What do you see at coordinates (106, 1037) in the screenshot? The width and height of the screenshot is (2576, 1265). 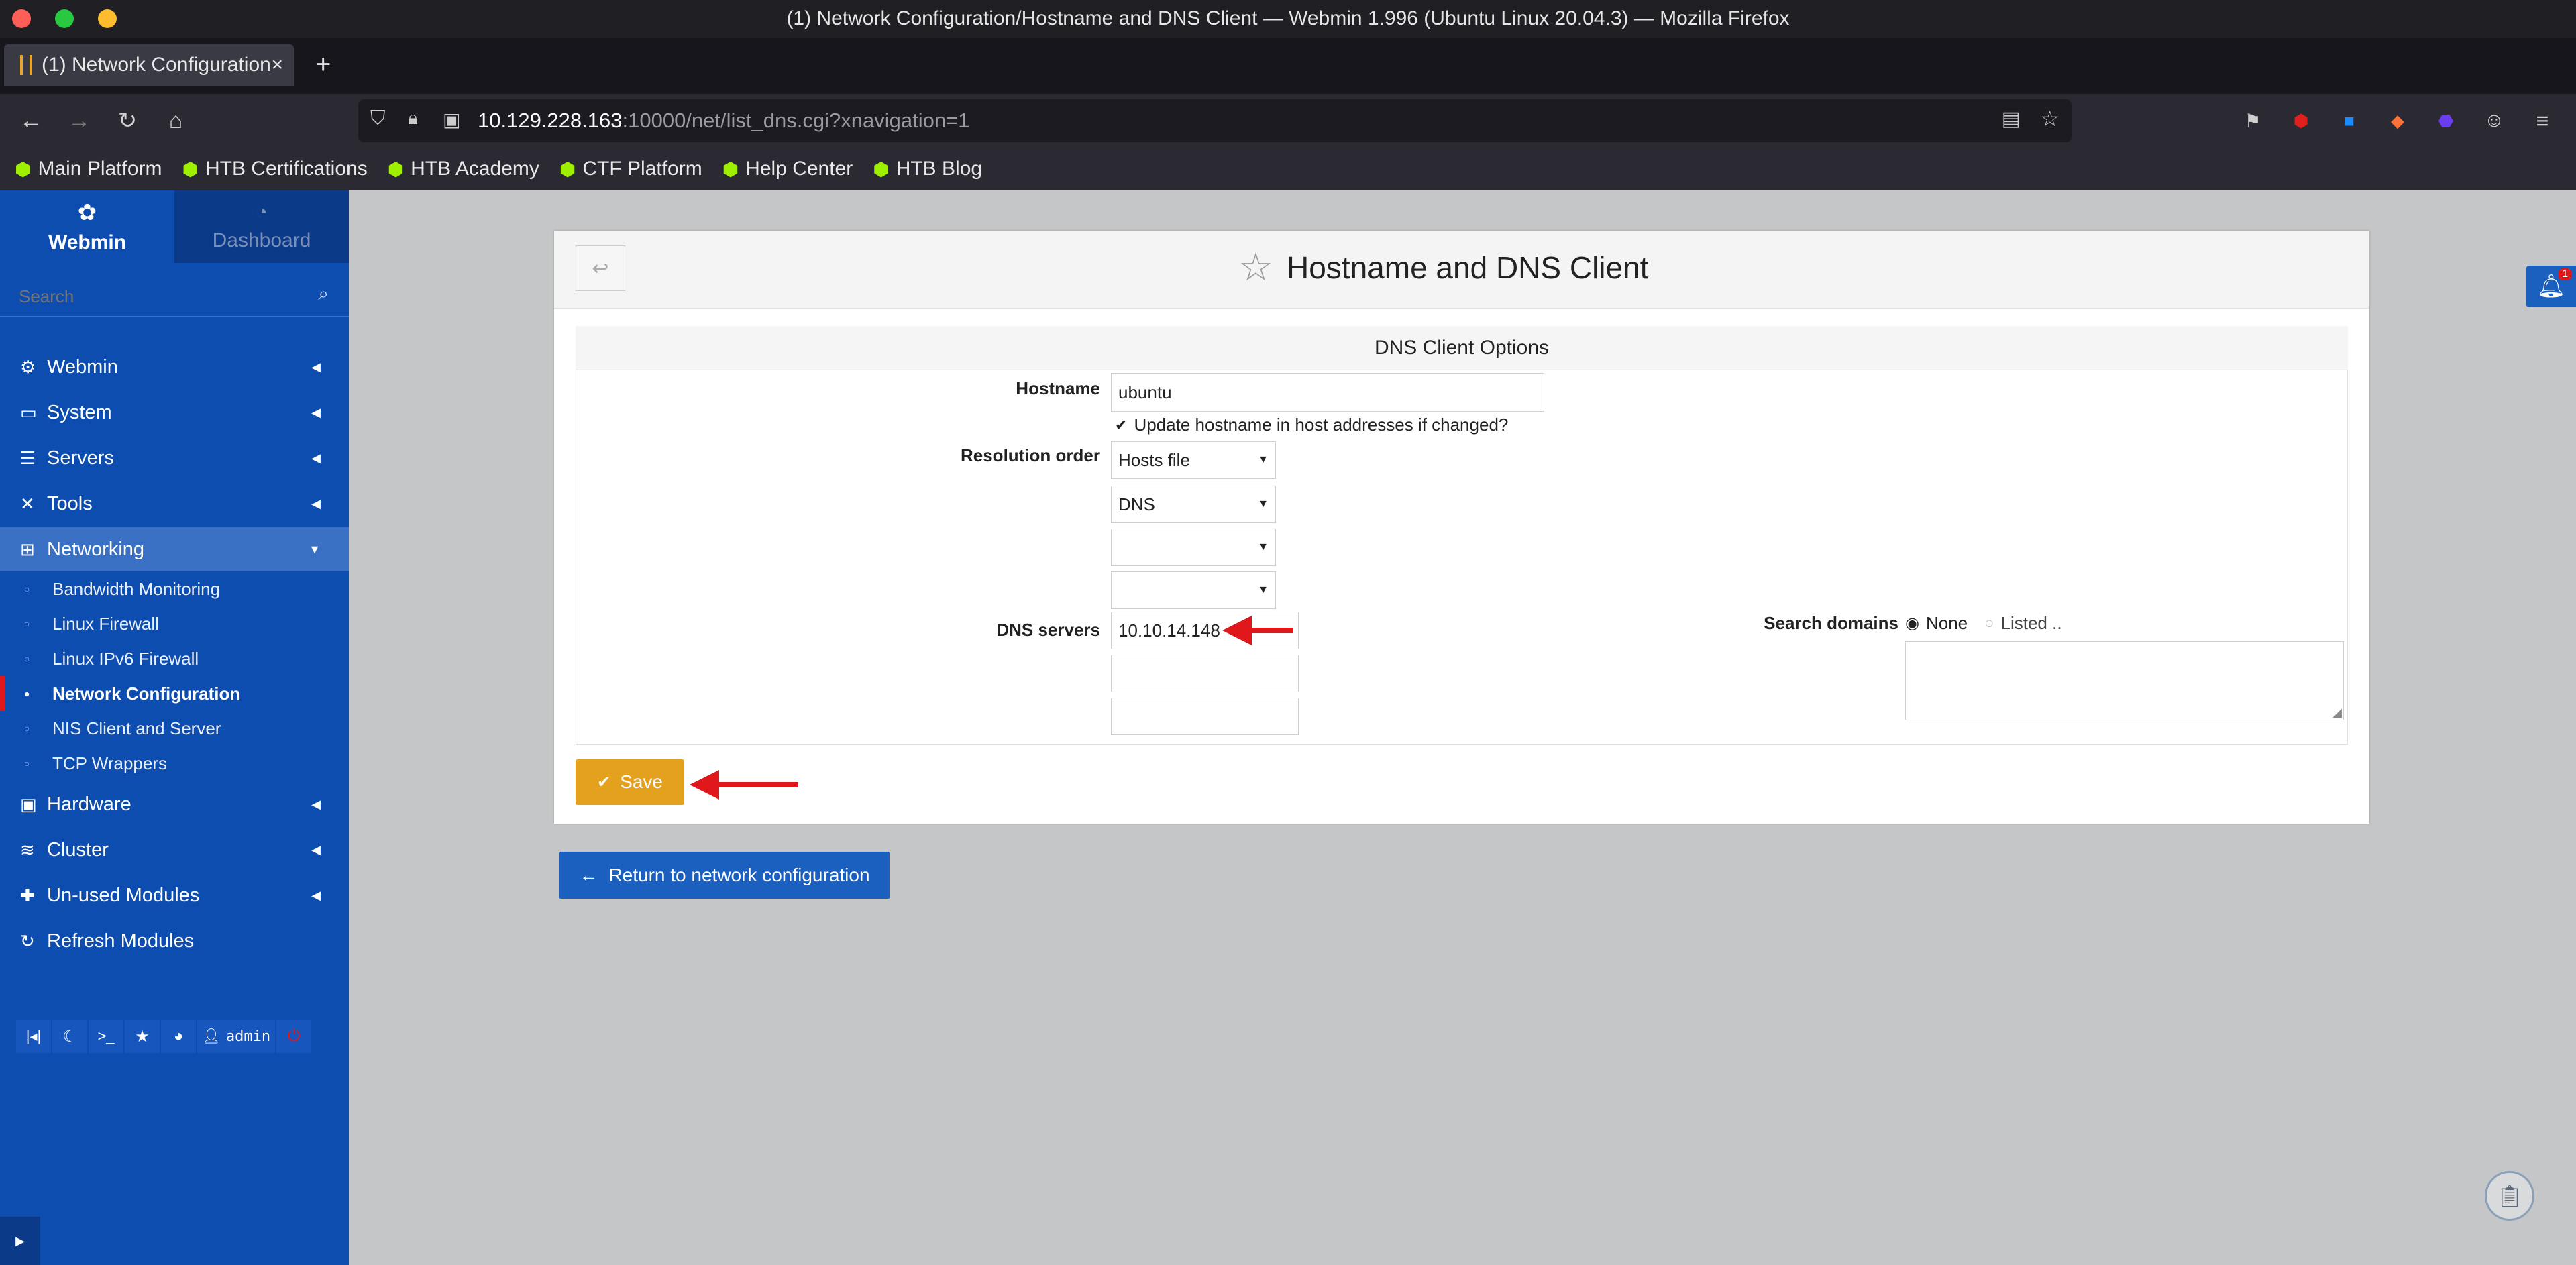 I see `terminal-icon: >_` at bounding box center [106, 1037].